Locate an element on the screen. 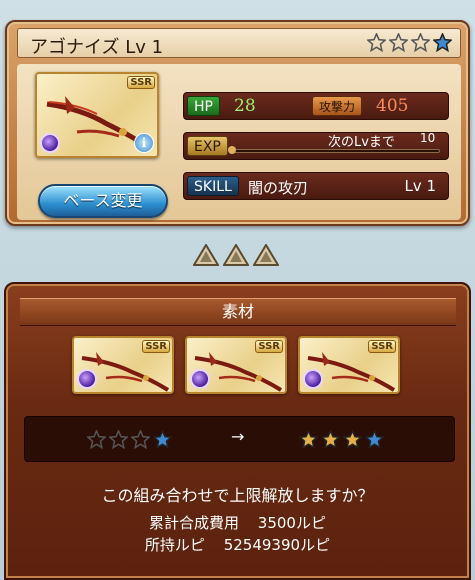 The height and width of the screenshot is (580, 475). weapon-name: アゴナイズ is located at coordinates (75, 47).